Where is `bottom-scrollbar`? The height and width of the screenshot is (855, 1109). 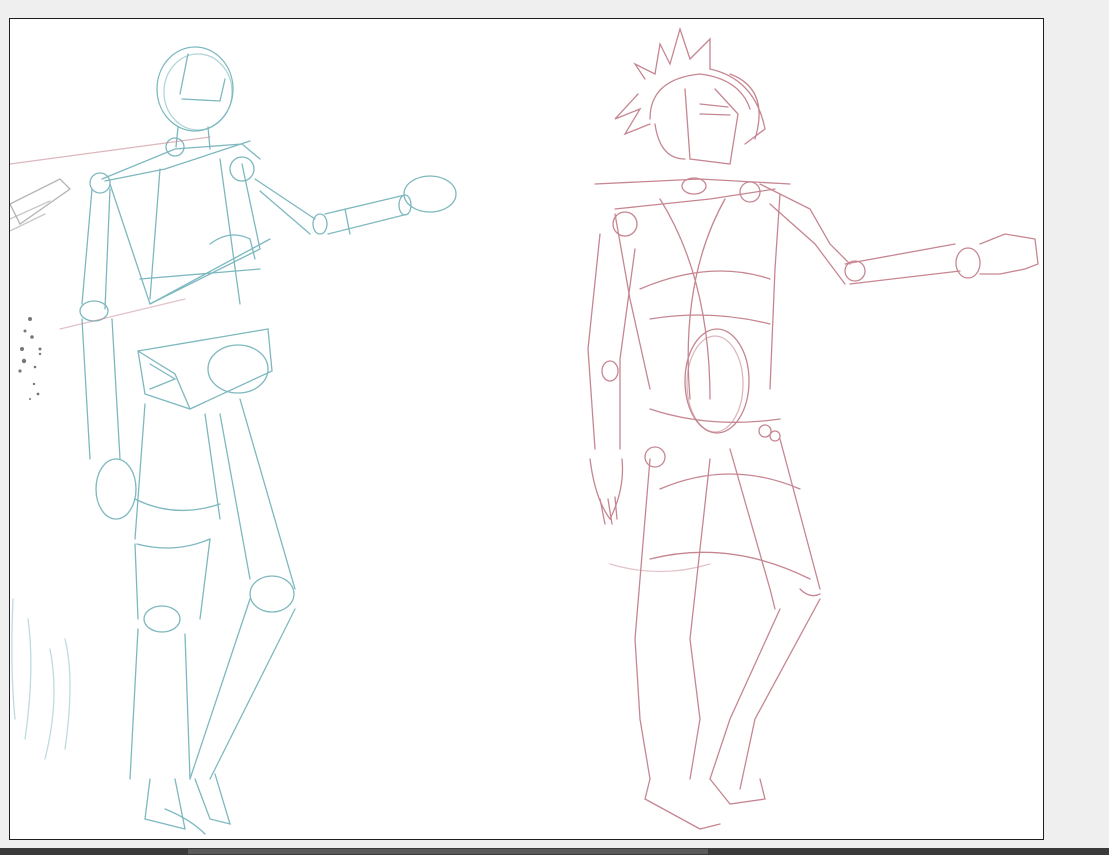 bottom-scrollbar is located at coordinates (554, 851).